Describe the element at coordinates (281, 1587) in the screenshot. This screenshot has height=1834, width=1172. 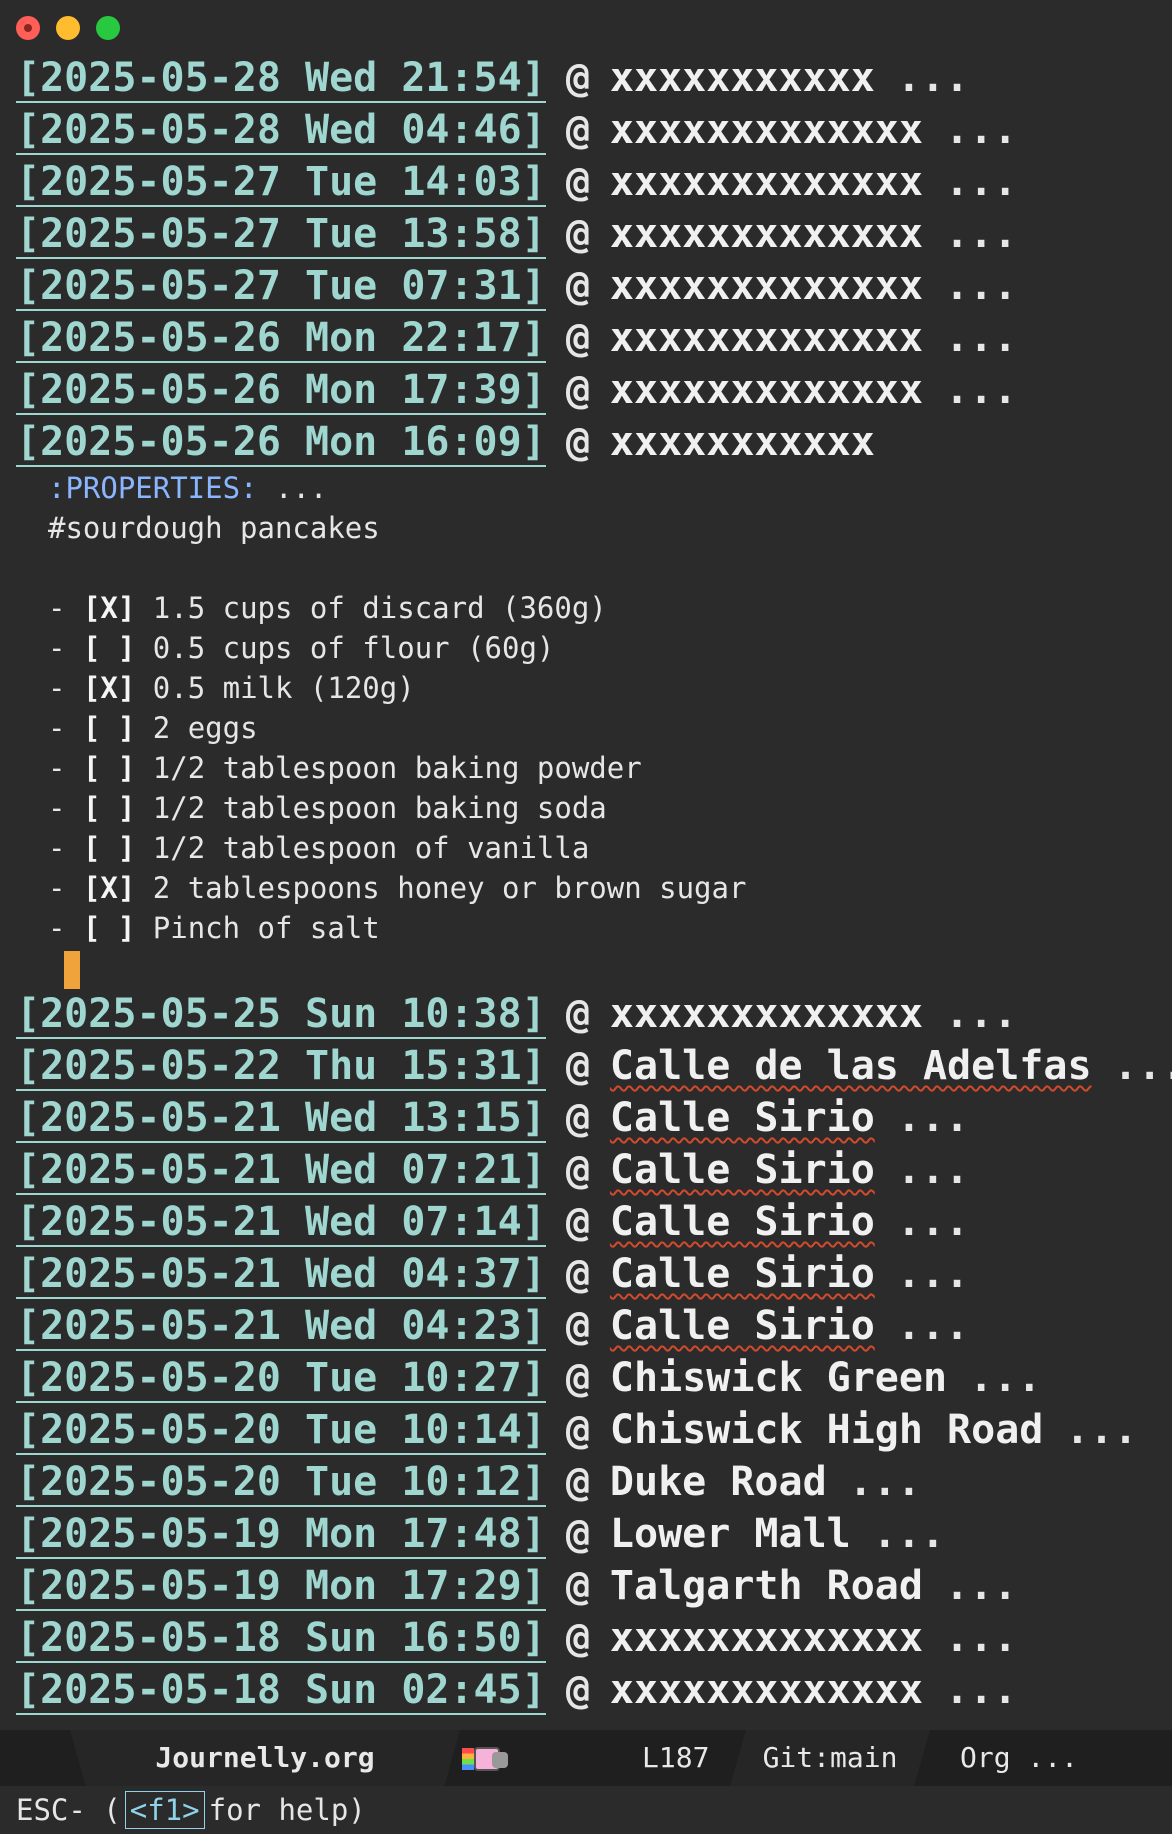
I see `heading-timestamp: [2025-05-19 Mon 17:29]` at that location.